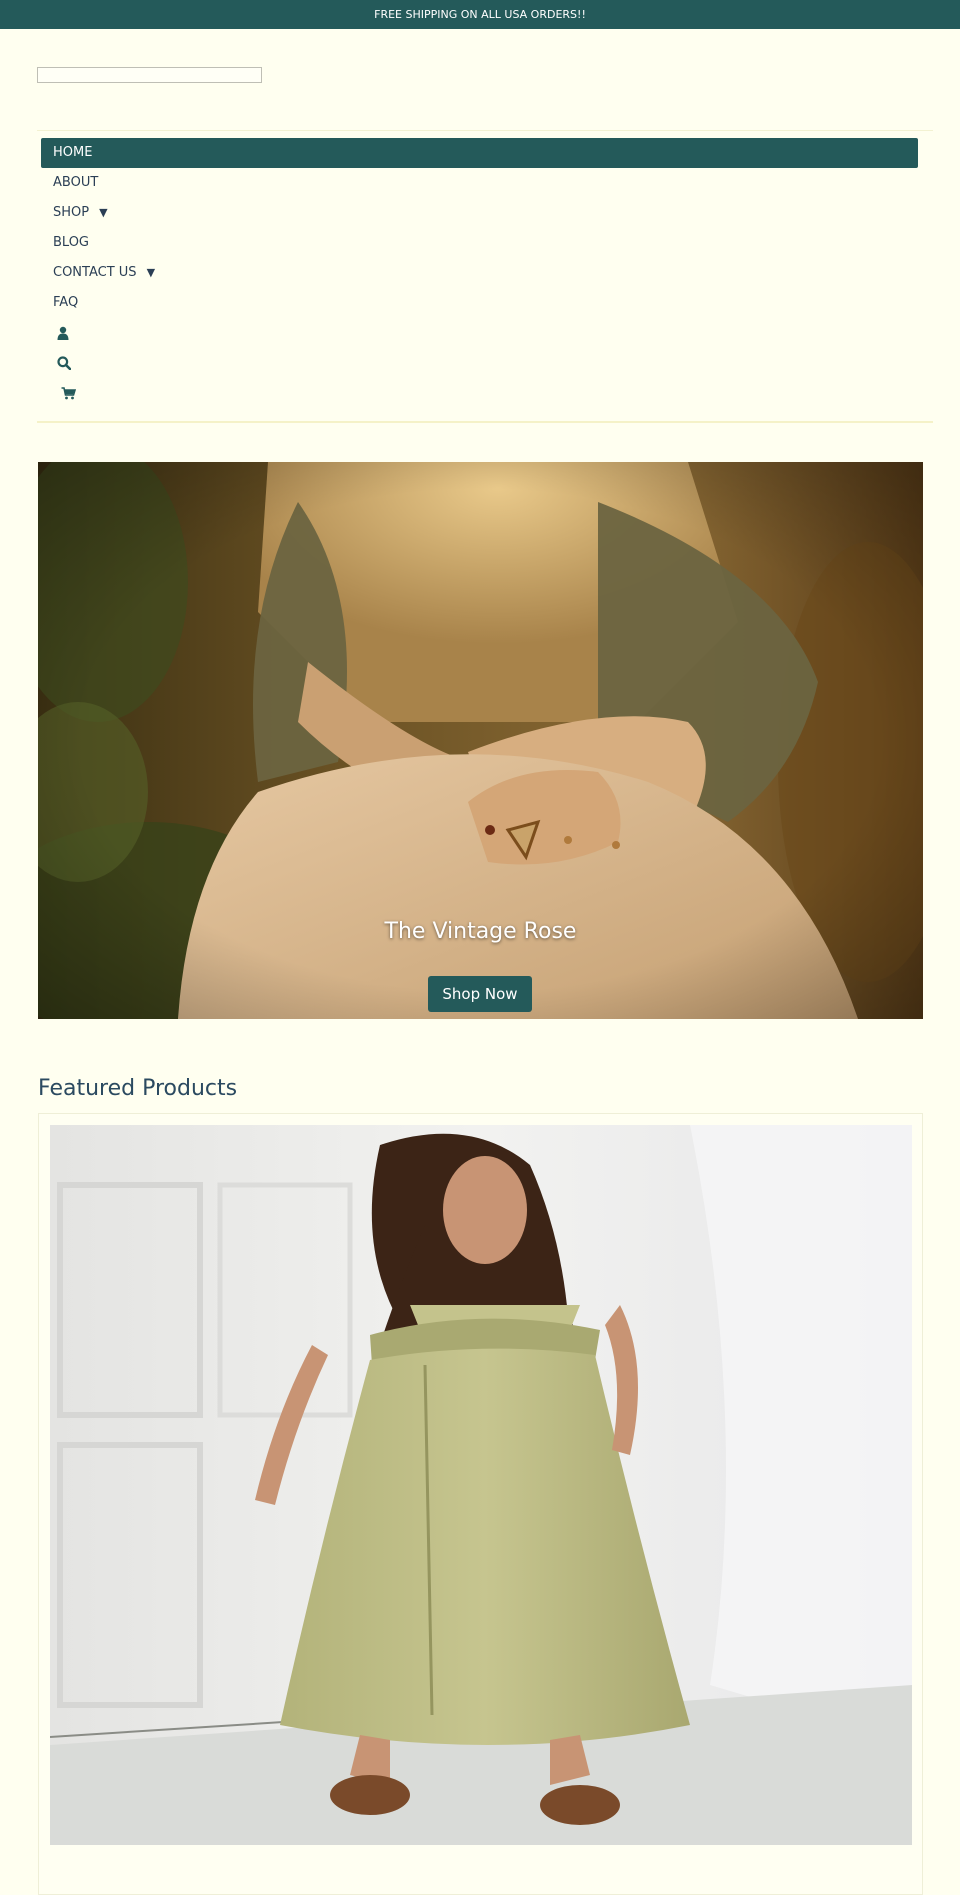 The height and width of the screenshot is (1895, 960). I want to click on nav-item-label: BLOG, so click(71, 242).